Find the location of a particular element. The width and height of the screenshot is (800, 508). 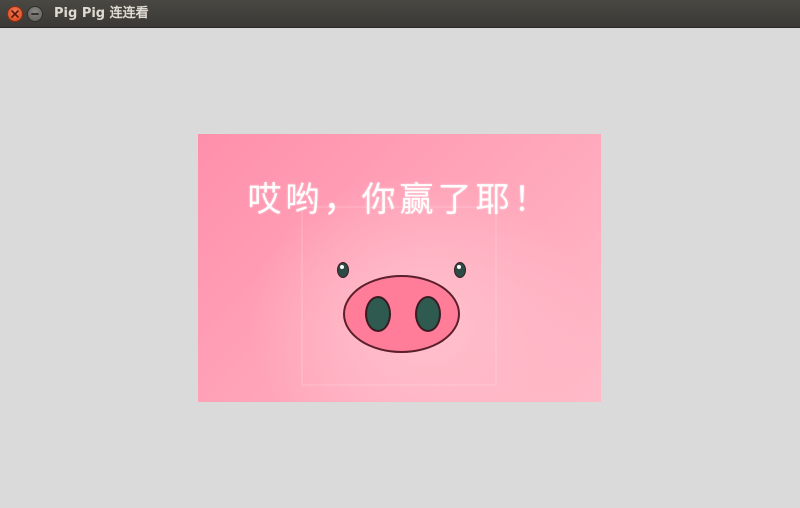

pig-left-nostril is located at coordinates (378, 314).